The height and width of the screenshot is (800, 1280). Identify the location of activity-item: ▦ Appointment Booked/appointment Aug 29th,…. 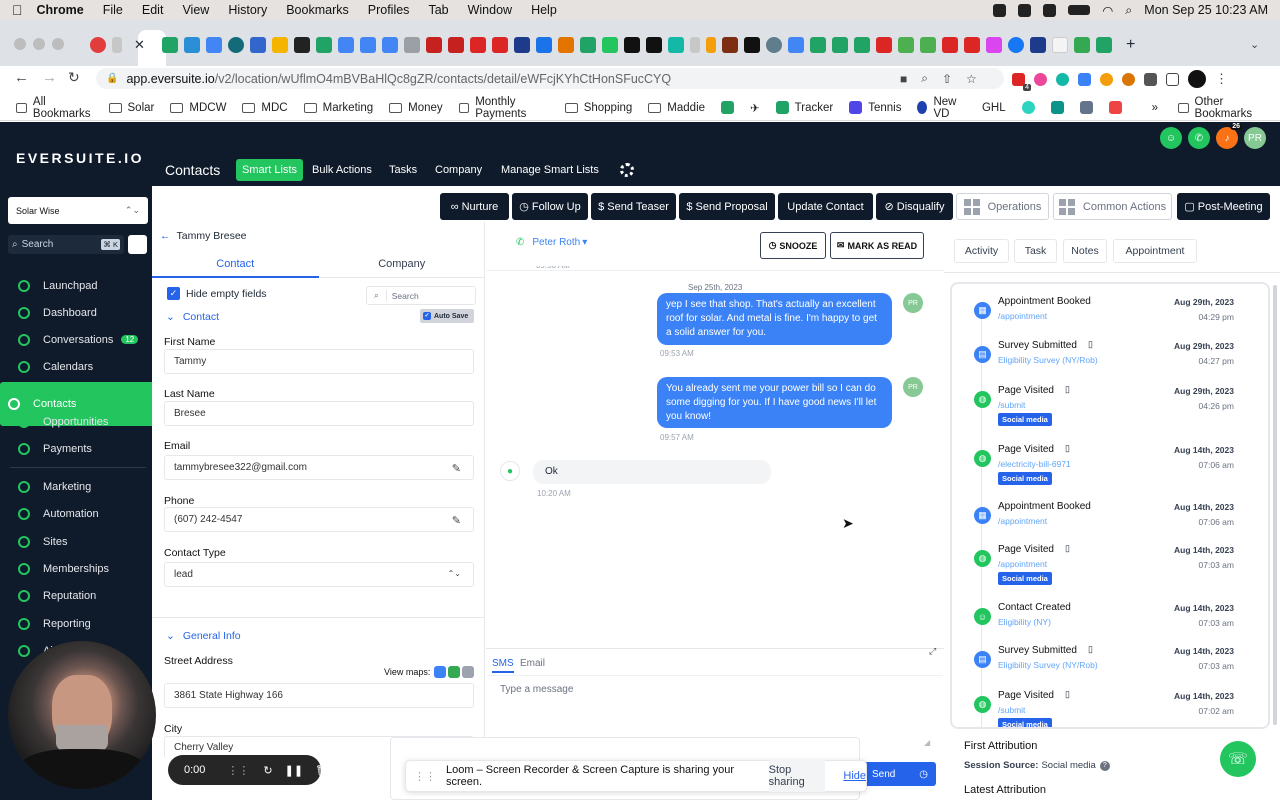
(1102, 306).